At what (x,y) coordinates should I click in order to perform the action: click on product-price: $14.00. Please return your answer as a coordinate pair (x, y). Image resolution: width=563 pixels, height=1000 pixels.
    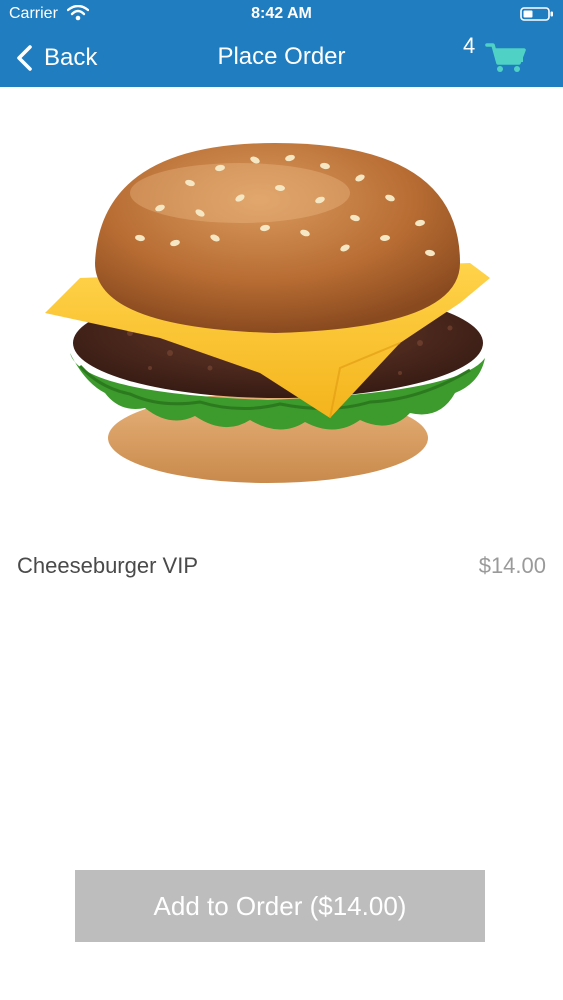
    Looking at the image, I should click on (512, 565).